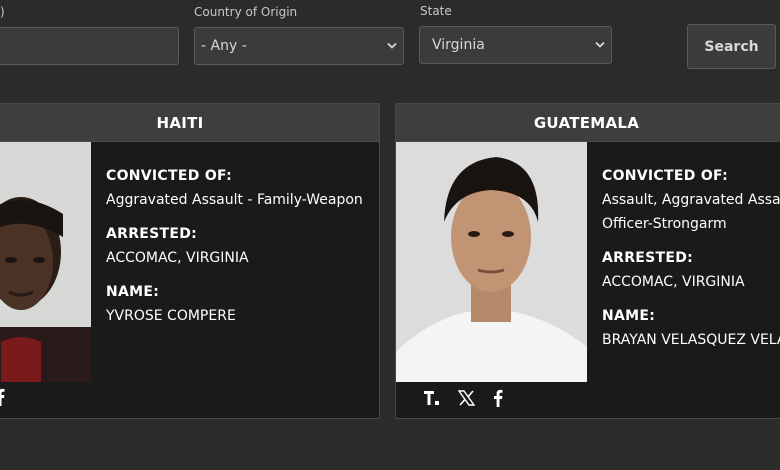  What do you see at coordinates (664, 224) in the screenshot?
I see `convicted-value-line2: Officer-Strongarm` at bounding box center [664, 224].